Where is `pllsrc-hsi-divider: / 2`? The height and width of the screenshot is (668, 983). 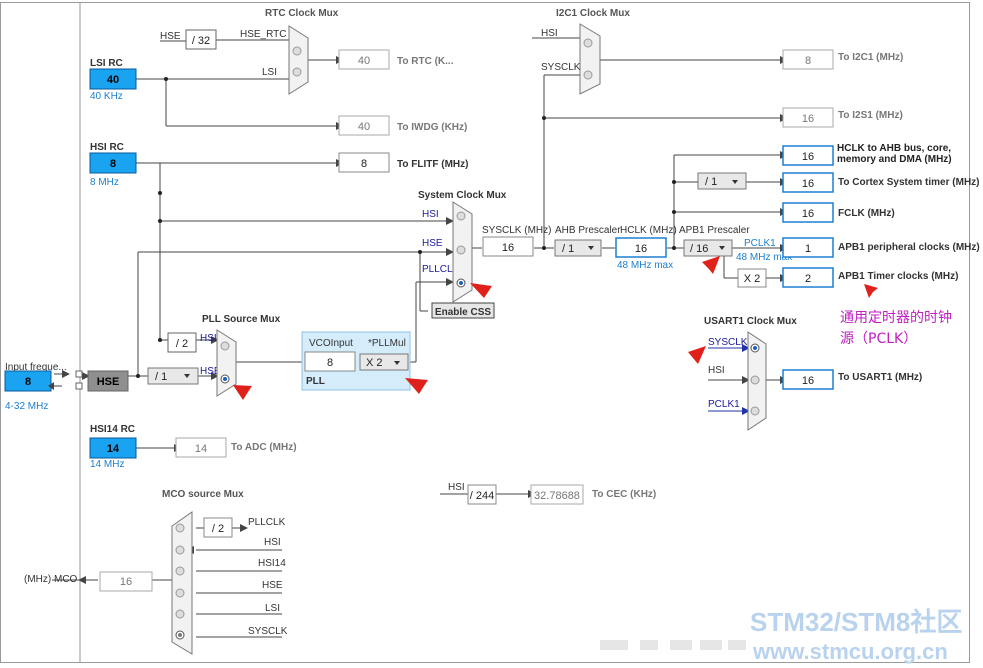 pllsrc-hsi-divider: / 2 is located at coordinates (182, 342).